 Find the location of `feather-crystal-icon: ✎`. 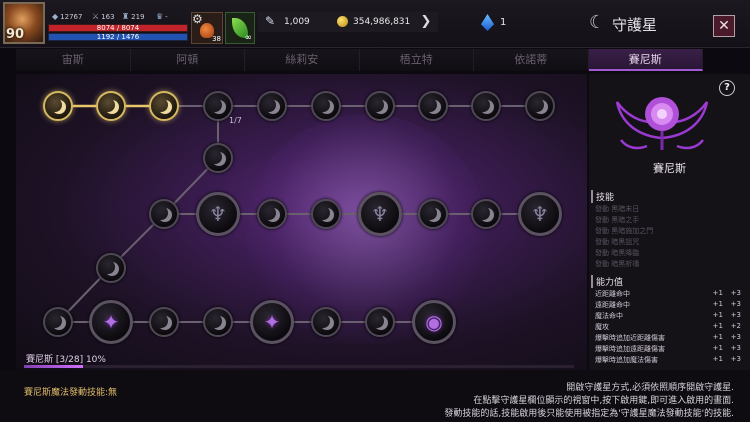

feather-crystal-icon: ✎ is located at coordinates (270, 21).